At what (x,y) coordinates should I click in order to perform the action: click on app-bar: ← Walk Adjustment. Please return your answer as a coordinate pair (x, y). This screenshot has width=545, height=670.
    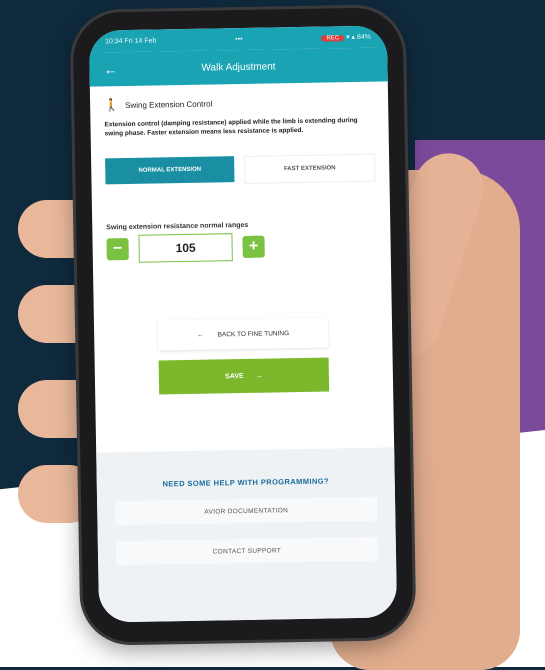
    Looking at the image, I should click on (238, 67).